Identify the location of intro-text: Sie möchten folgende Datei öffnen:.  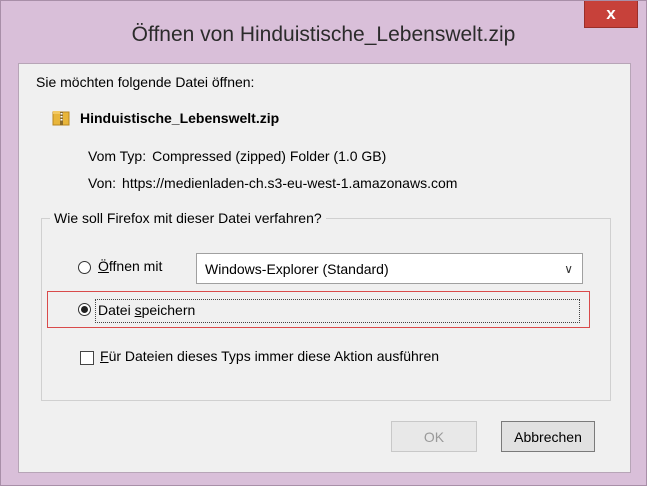
(145, 82).